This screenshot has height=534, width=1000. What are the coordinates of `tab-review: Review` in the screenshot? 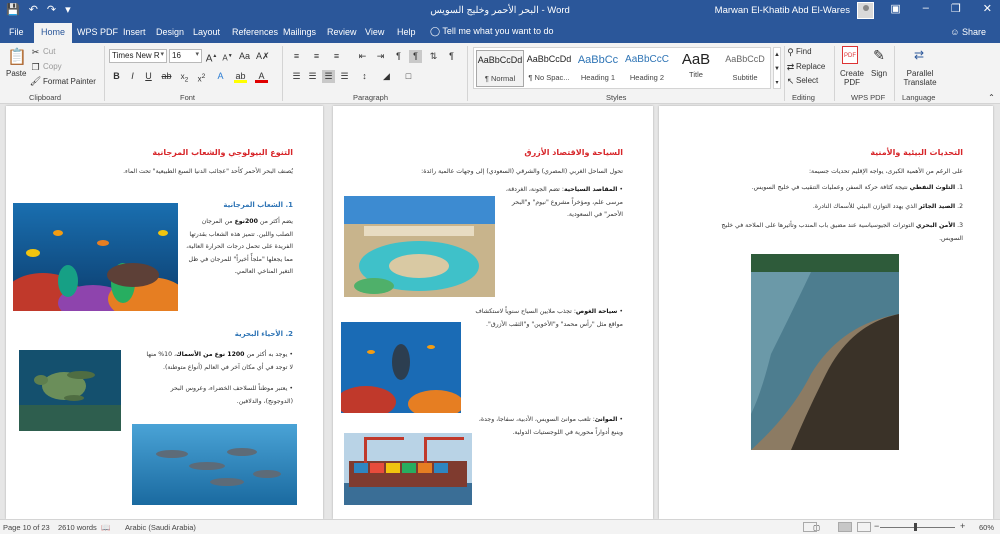 It's located at (342, 32).